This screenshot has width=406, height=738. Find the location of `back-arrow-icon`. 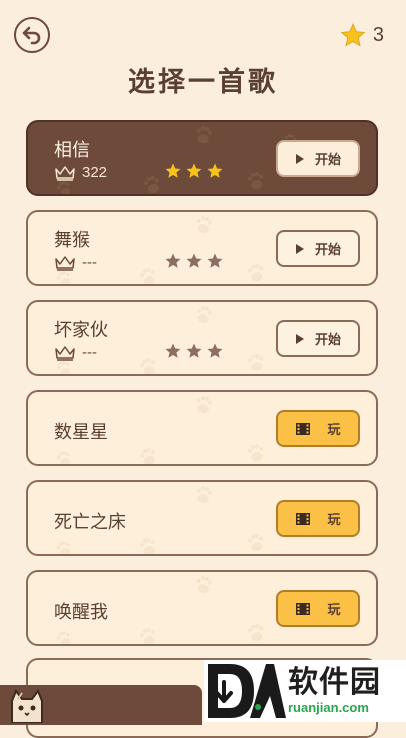

back-arrow-icon is located at coordinates (31, 35).